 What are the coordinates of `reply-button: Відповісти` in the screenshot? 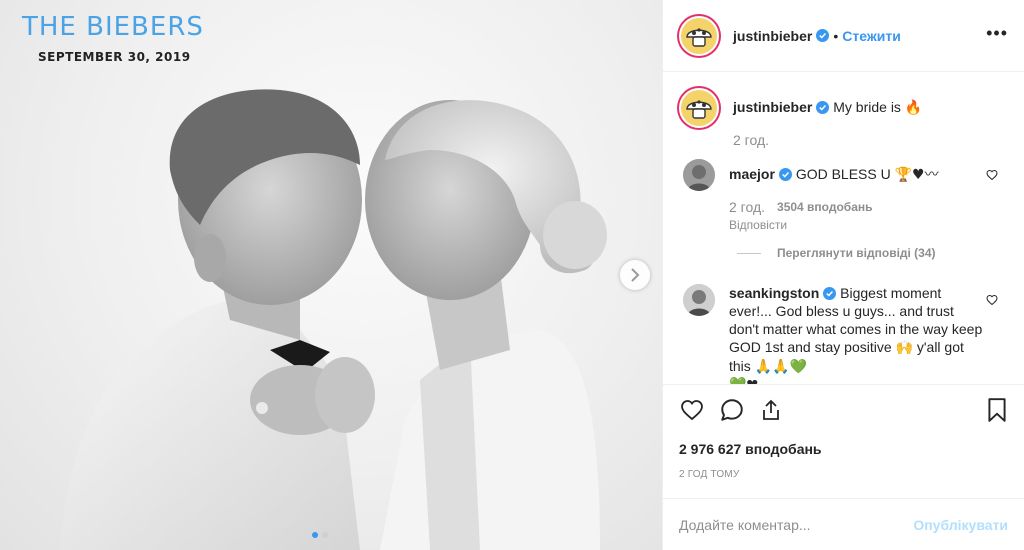 It's located at (856, 225).